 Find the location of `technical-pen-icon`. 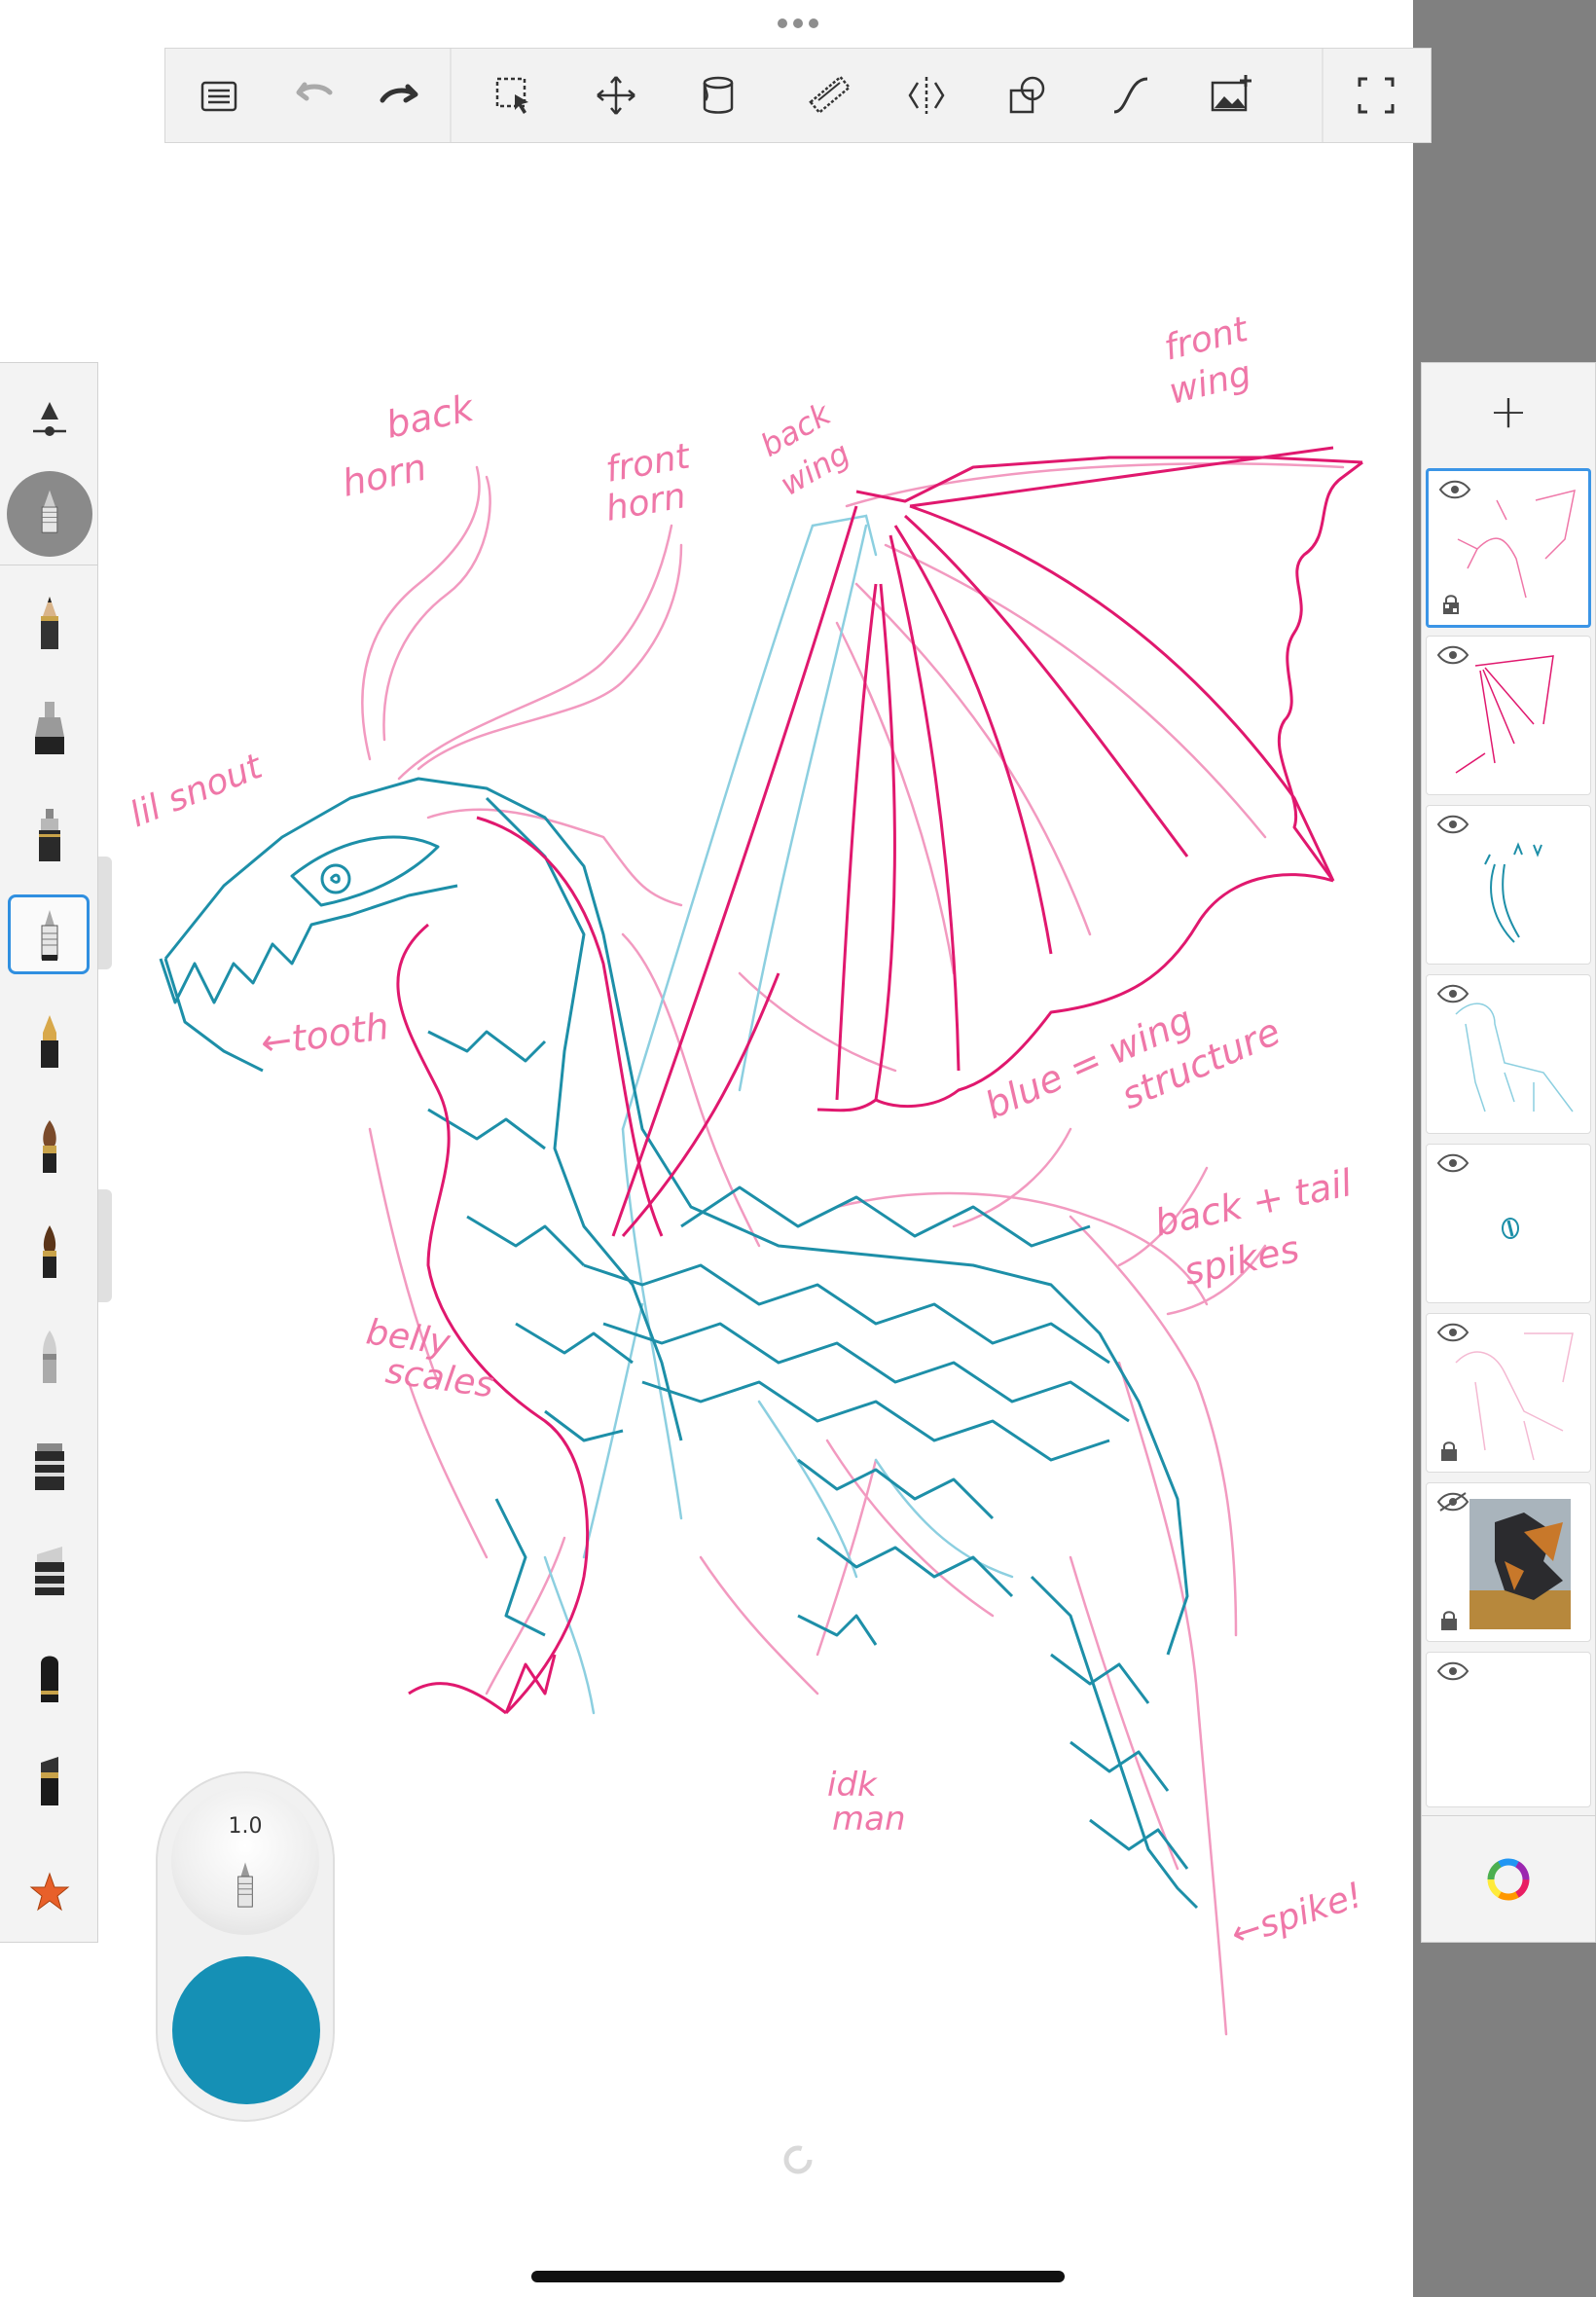

technical-pen-icon is located at coordinates (49, 938).